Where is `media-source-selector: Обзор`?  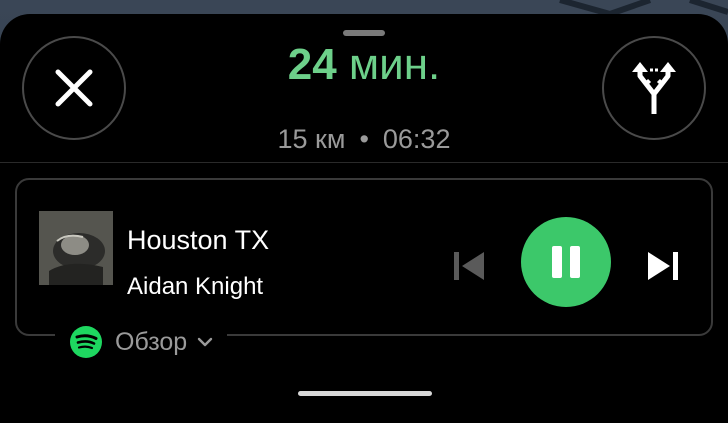 media-source-selector: Обзор is located at coordinates (141, 342).